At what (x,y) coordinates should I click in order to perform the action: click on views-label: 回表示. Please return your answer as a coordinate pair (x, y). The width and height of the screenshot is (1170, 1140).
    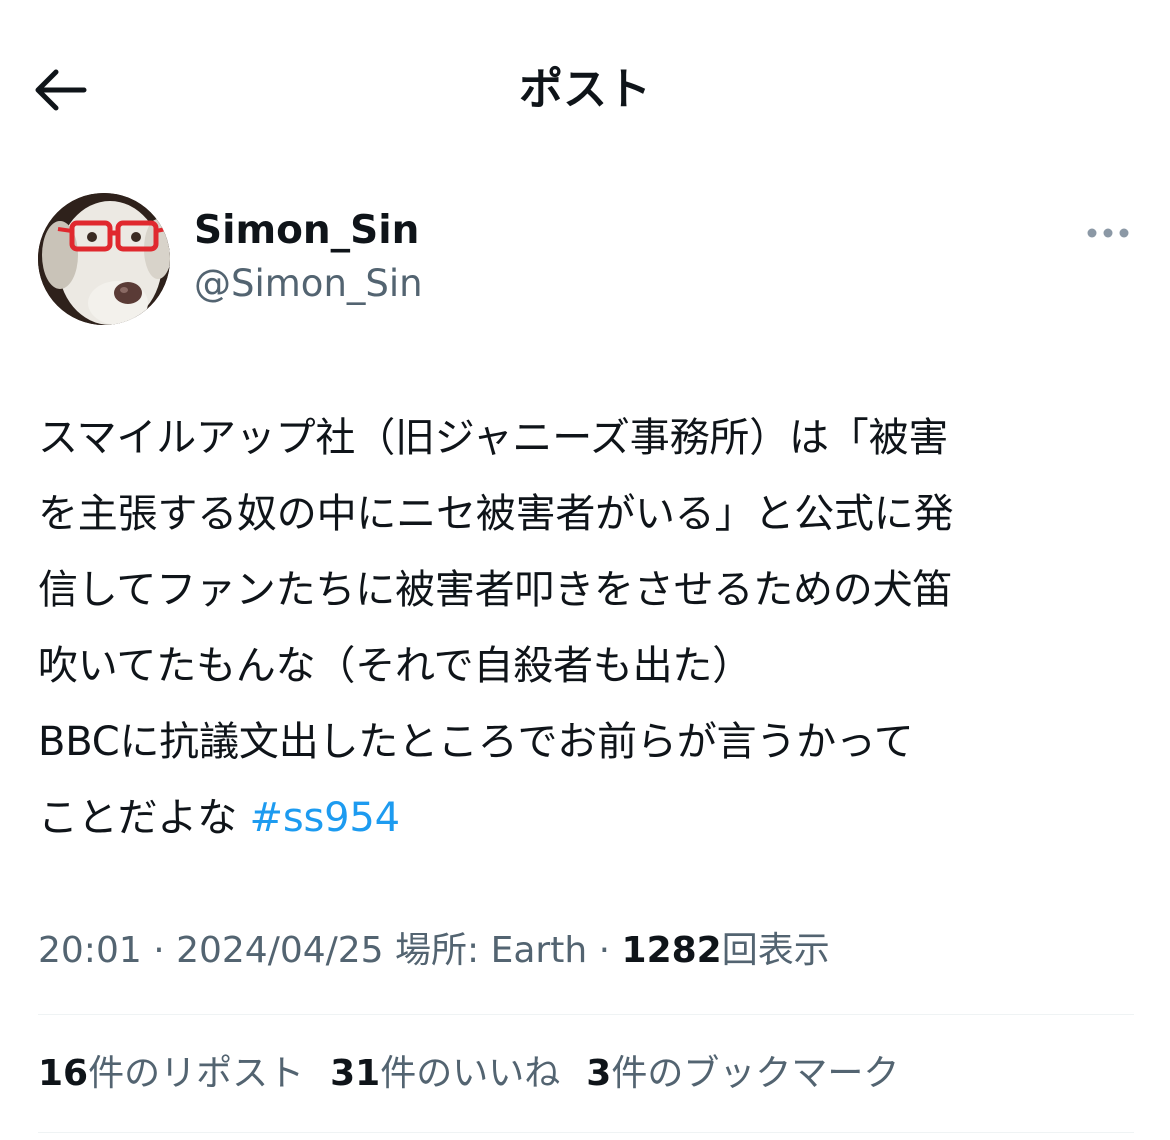
    Looking at the image, I should click on (775, 950).